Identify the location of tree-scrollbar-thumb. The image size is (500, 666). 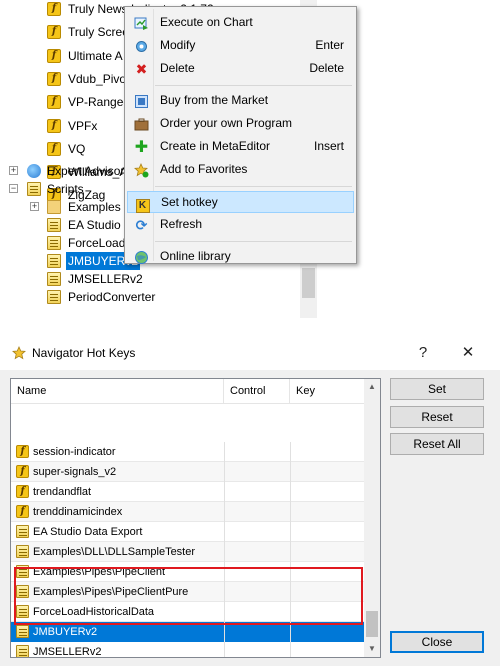
(308, 283).